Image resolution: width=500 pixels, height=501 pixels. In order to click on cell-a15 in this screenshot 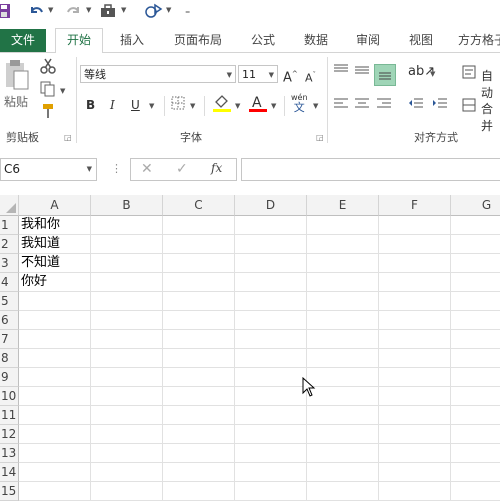, I will do `click(55, 491)`.